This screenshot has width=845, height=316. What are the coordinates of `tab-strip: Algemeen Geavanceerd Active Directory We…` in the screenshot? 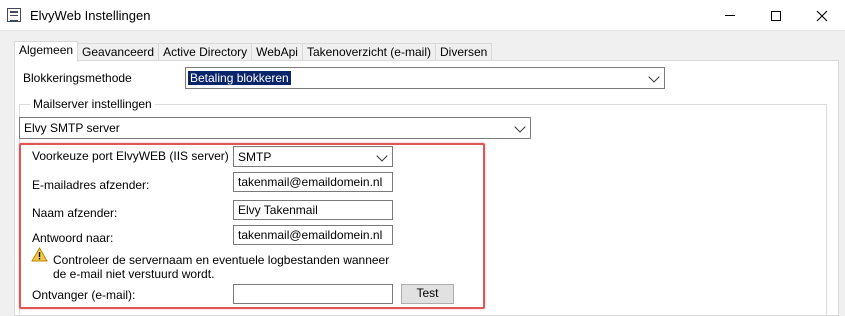 It's located at (253, 51).